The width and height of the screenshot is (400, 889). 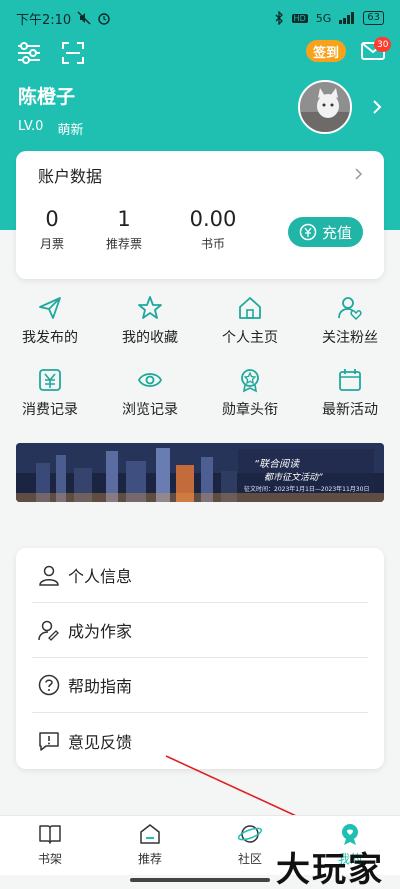 I want to click on grid-item-spending-records: 消费记录, so click(x=50, y=393).